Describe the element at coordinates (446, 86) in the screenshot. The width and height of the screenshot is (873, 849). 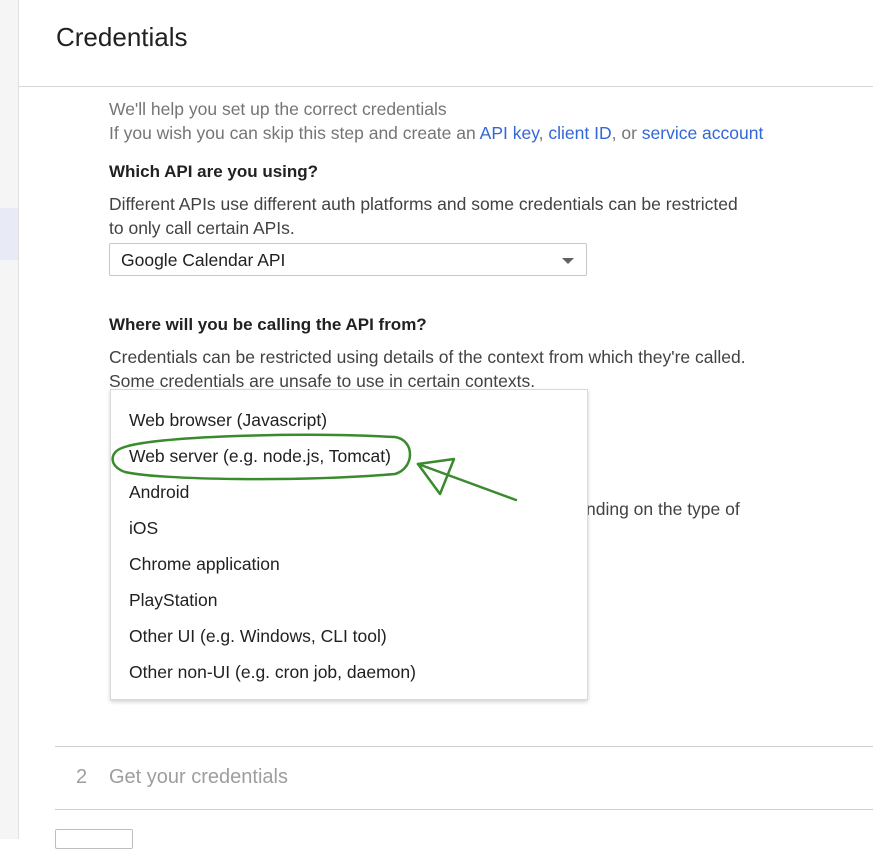
I see `title-divider` at that location.